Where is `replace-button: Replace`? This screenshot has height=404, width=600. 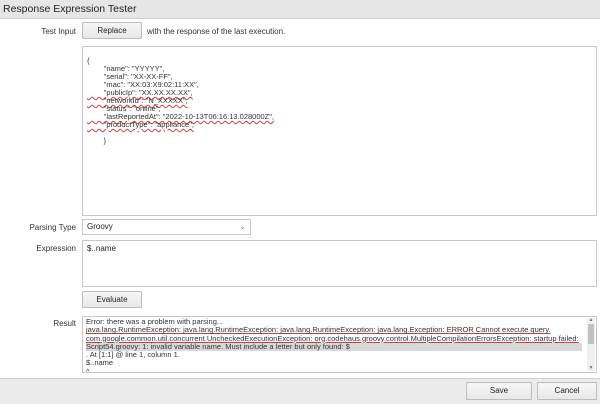 replace-button: Replace is located at coordinates (112, 30).